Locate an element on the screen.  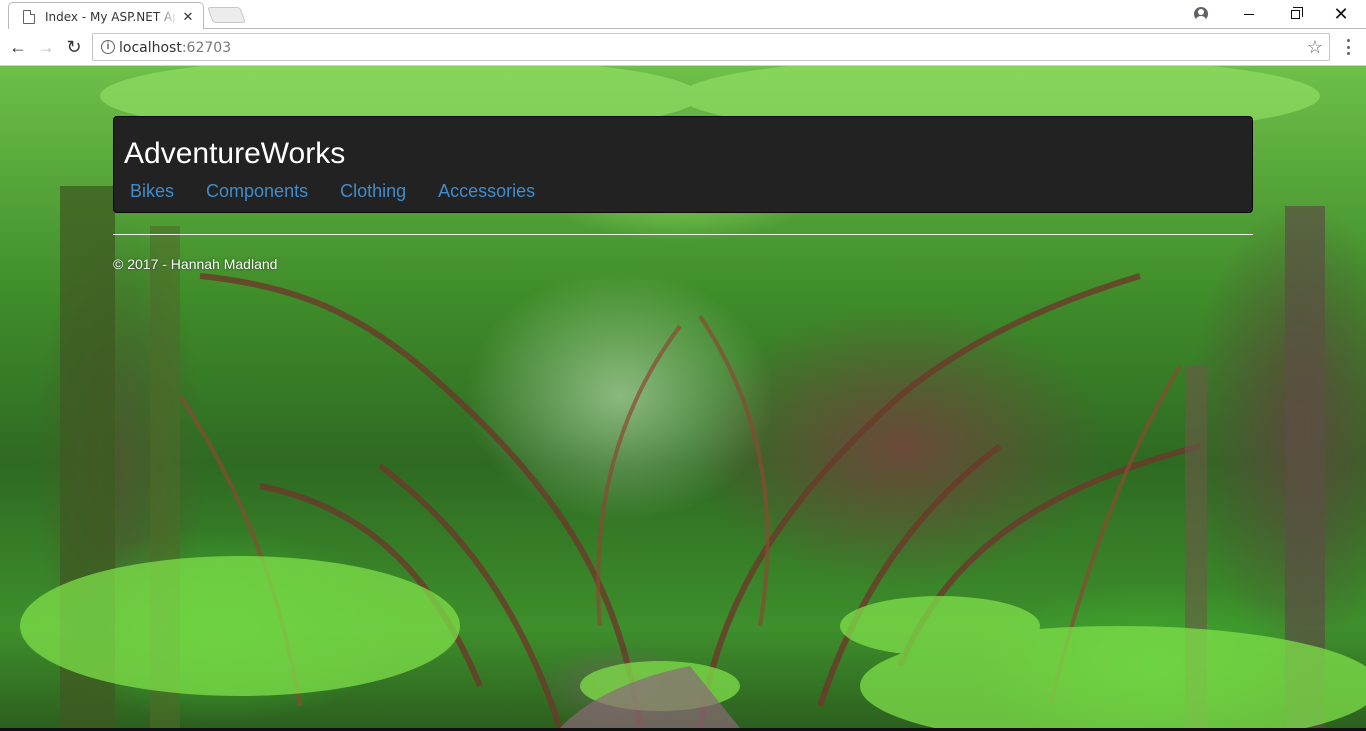
url-host: localhost is located at coordinates (150, 48).